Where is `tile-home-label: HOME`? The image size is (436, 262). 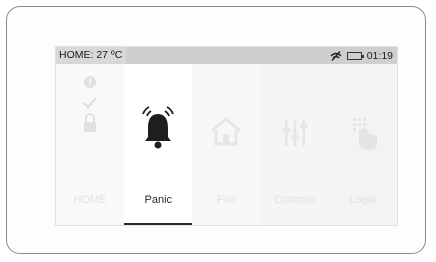 tile-home-label: HOME is located at coordinates (90, 200).